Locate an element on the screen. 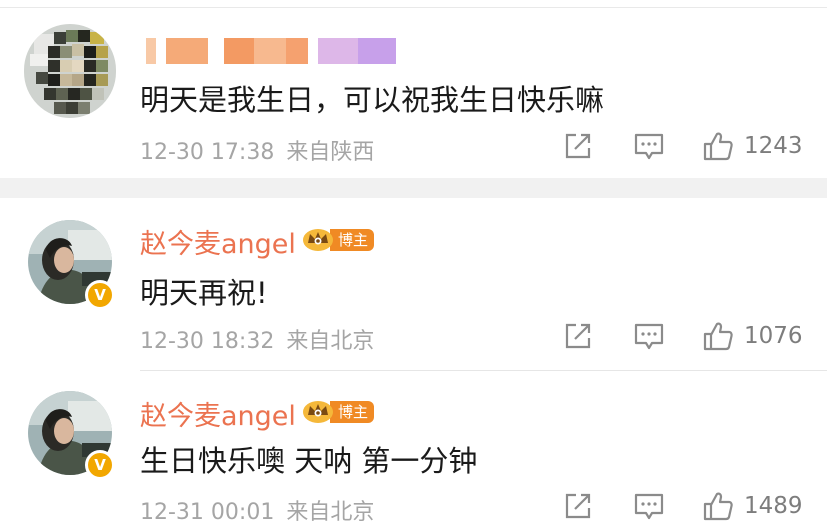  comment-time: 12-31 00:01 is located at coordinates (207, 512).